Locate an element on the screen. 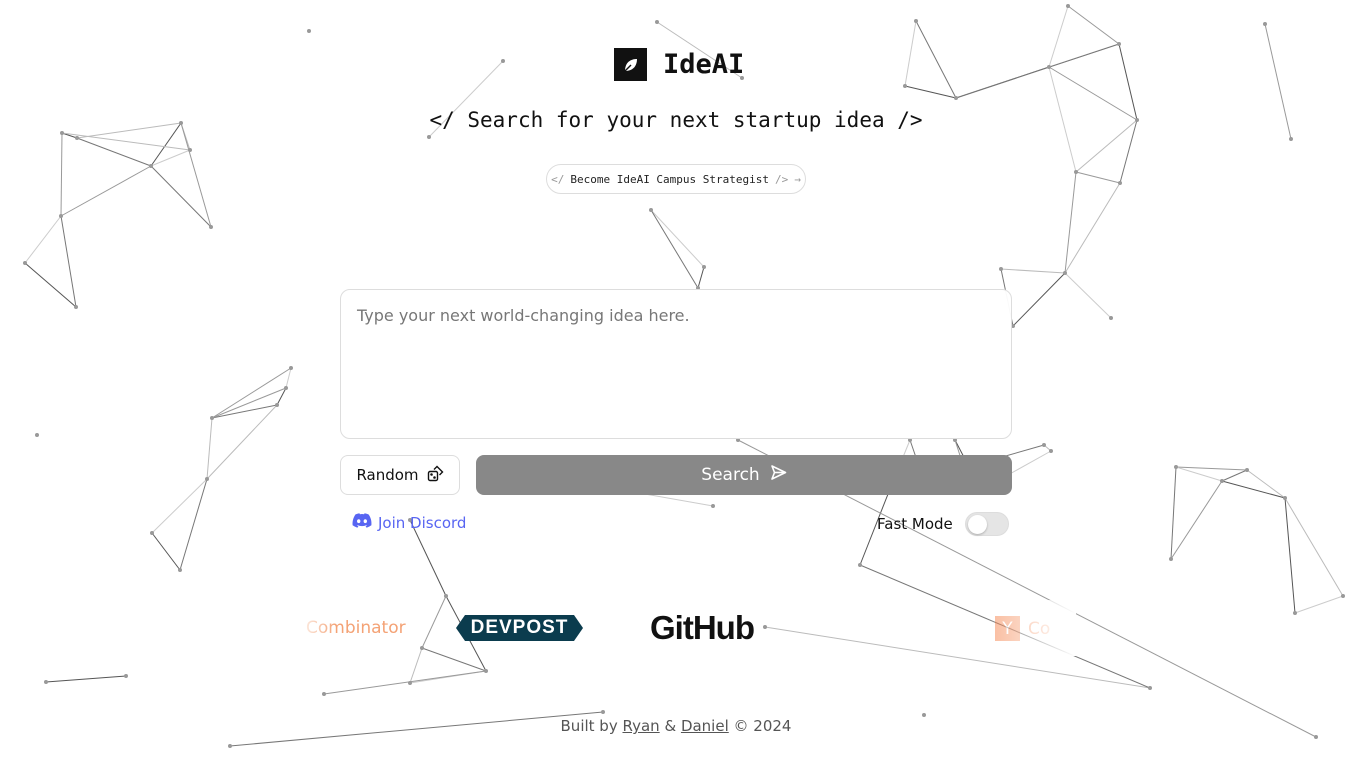 The image size is (1352, 760). page-tagline: </ Search for your next startup idea /> is located at coordinates (676, 120).